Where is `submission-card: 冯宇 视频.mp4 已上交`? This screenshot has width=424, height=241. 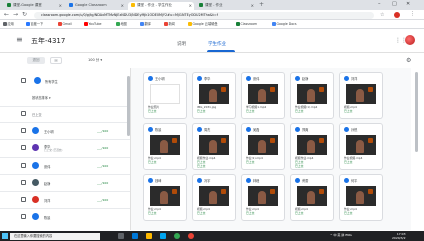
submission-card: 冯宇 视频.mp4 已上交 is located at coordinates (214, 197).